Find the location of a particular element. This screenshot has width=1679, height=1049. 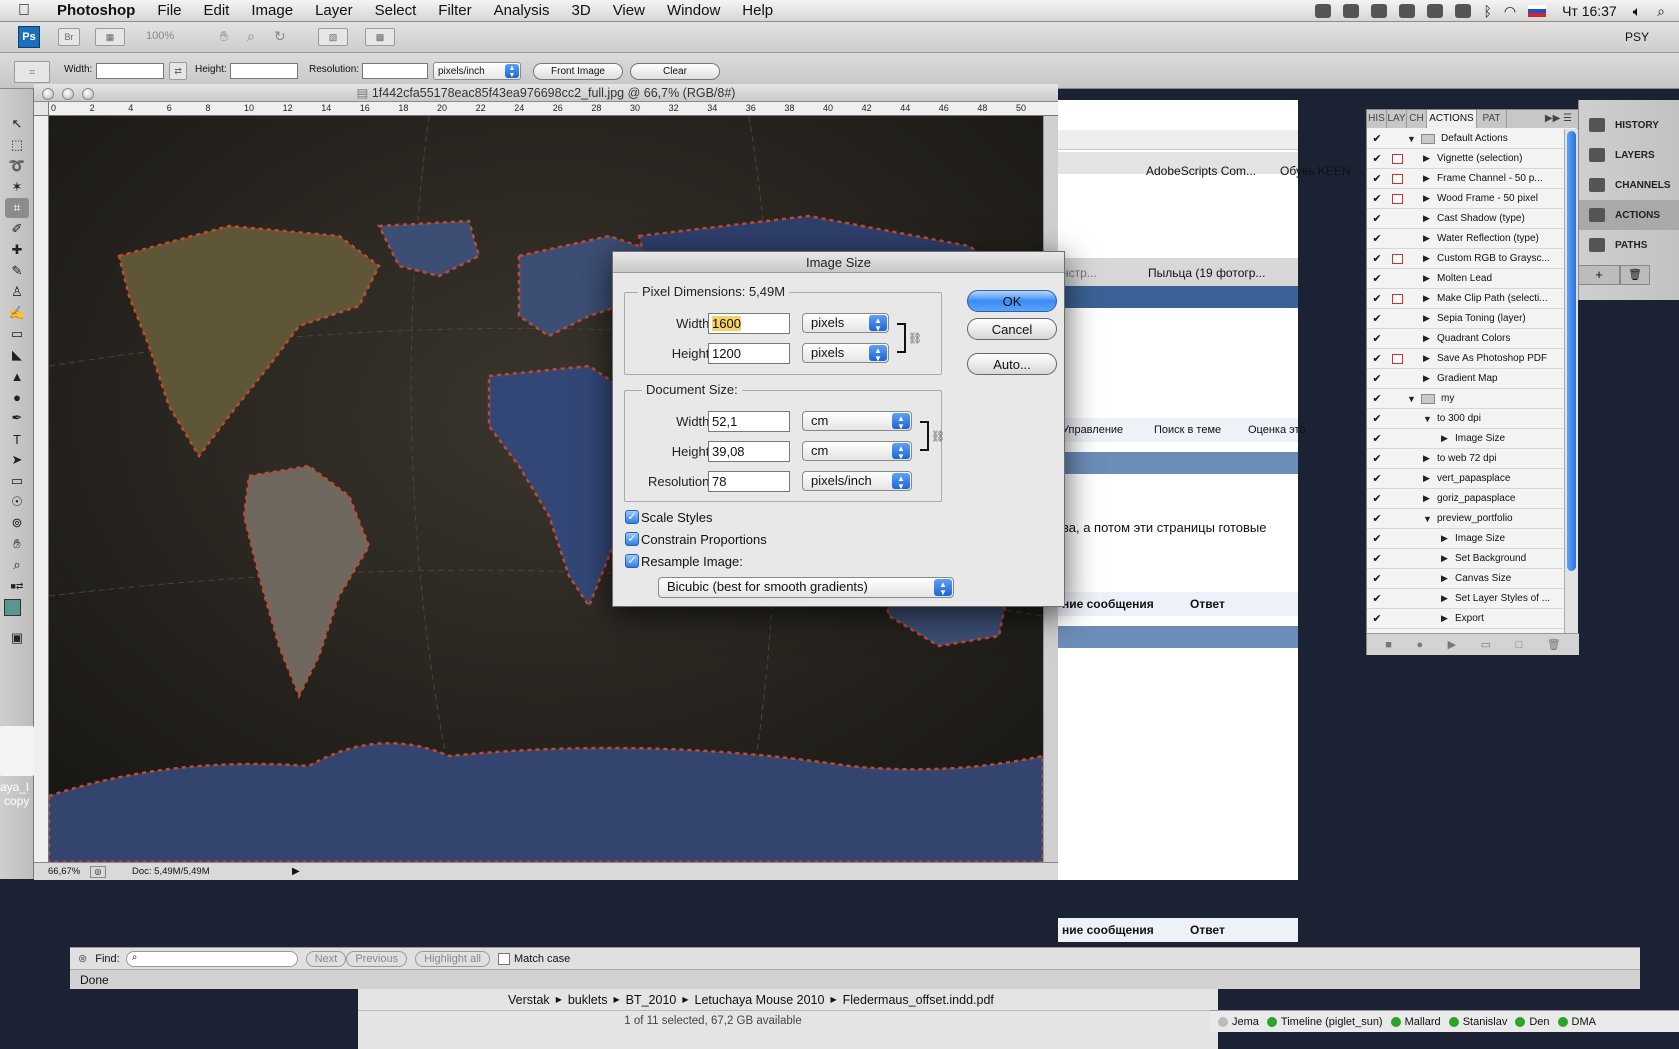

cancel-button: Cancel is located at coordinates (1012, 329).